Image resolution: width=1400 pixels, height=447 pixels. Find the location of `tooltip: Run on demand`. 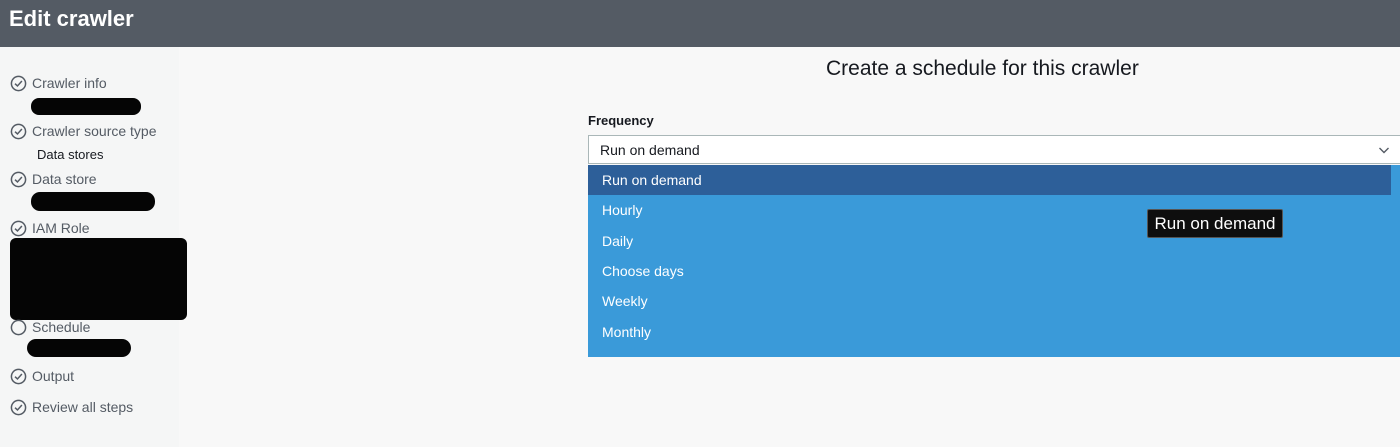

tooltip: Run on demand is located at coordinates (1215, 223).